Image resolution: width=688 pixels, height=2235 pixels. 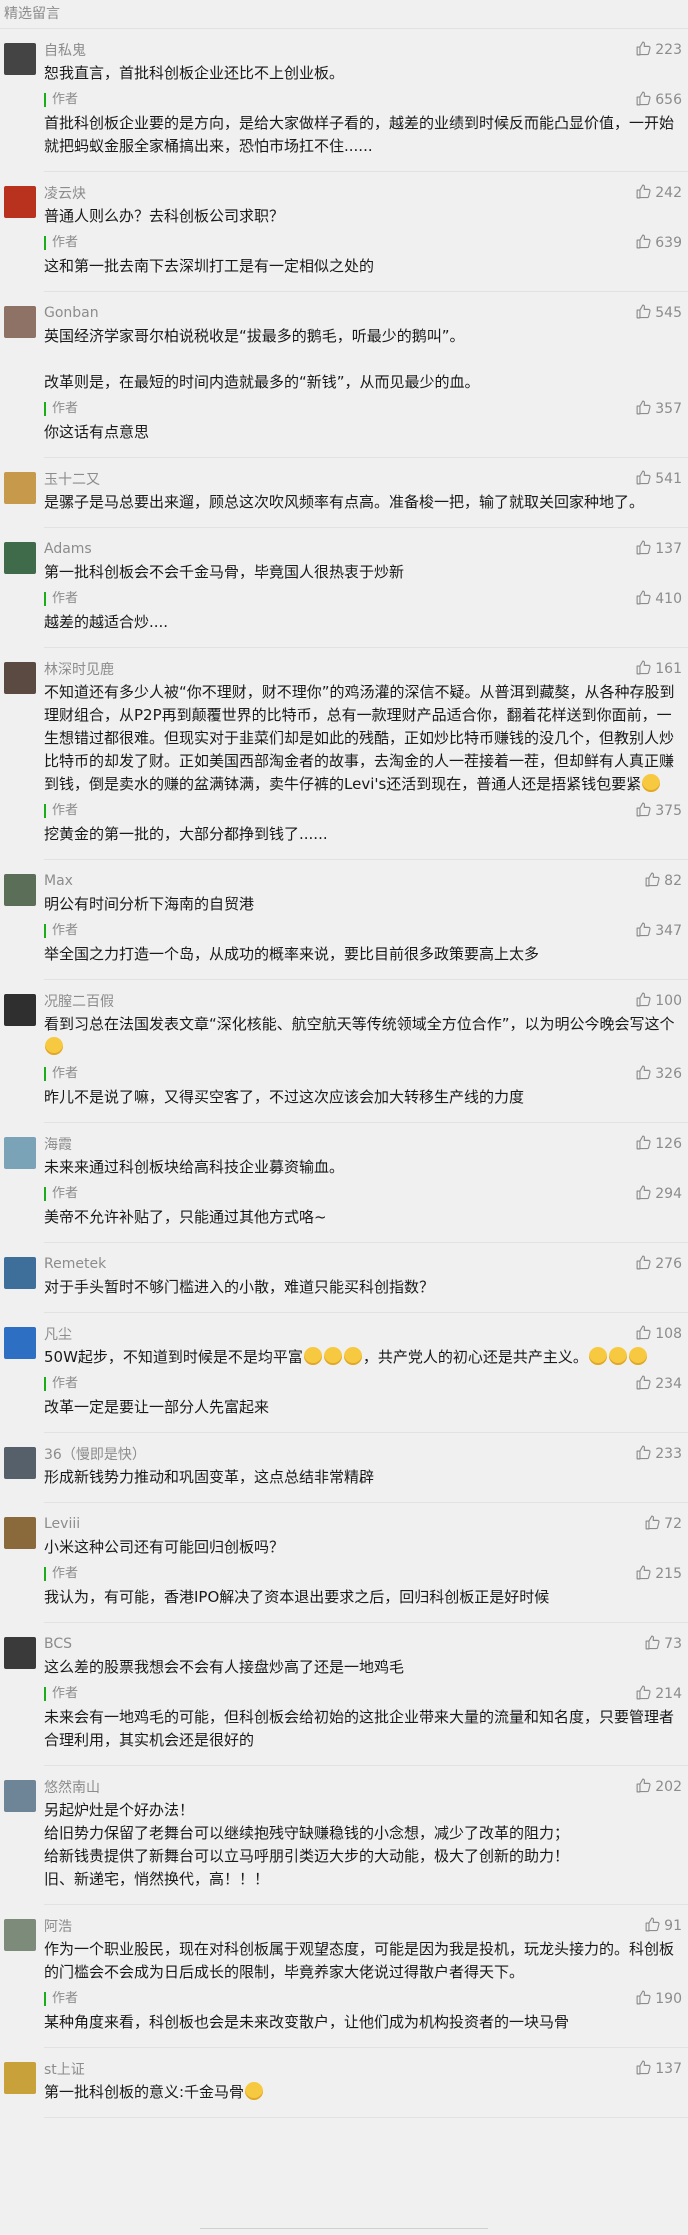 I want to click on reply-text: 美帝不允许补贴了，只能通过其他方式咯~, so click(x=185, y=1217).